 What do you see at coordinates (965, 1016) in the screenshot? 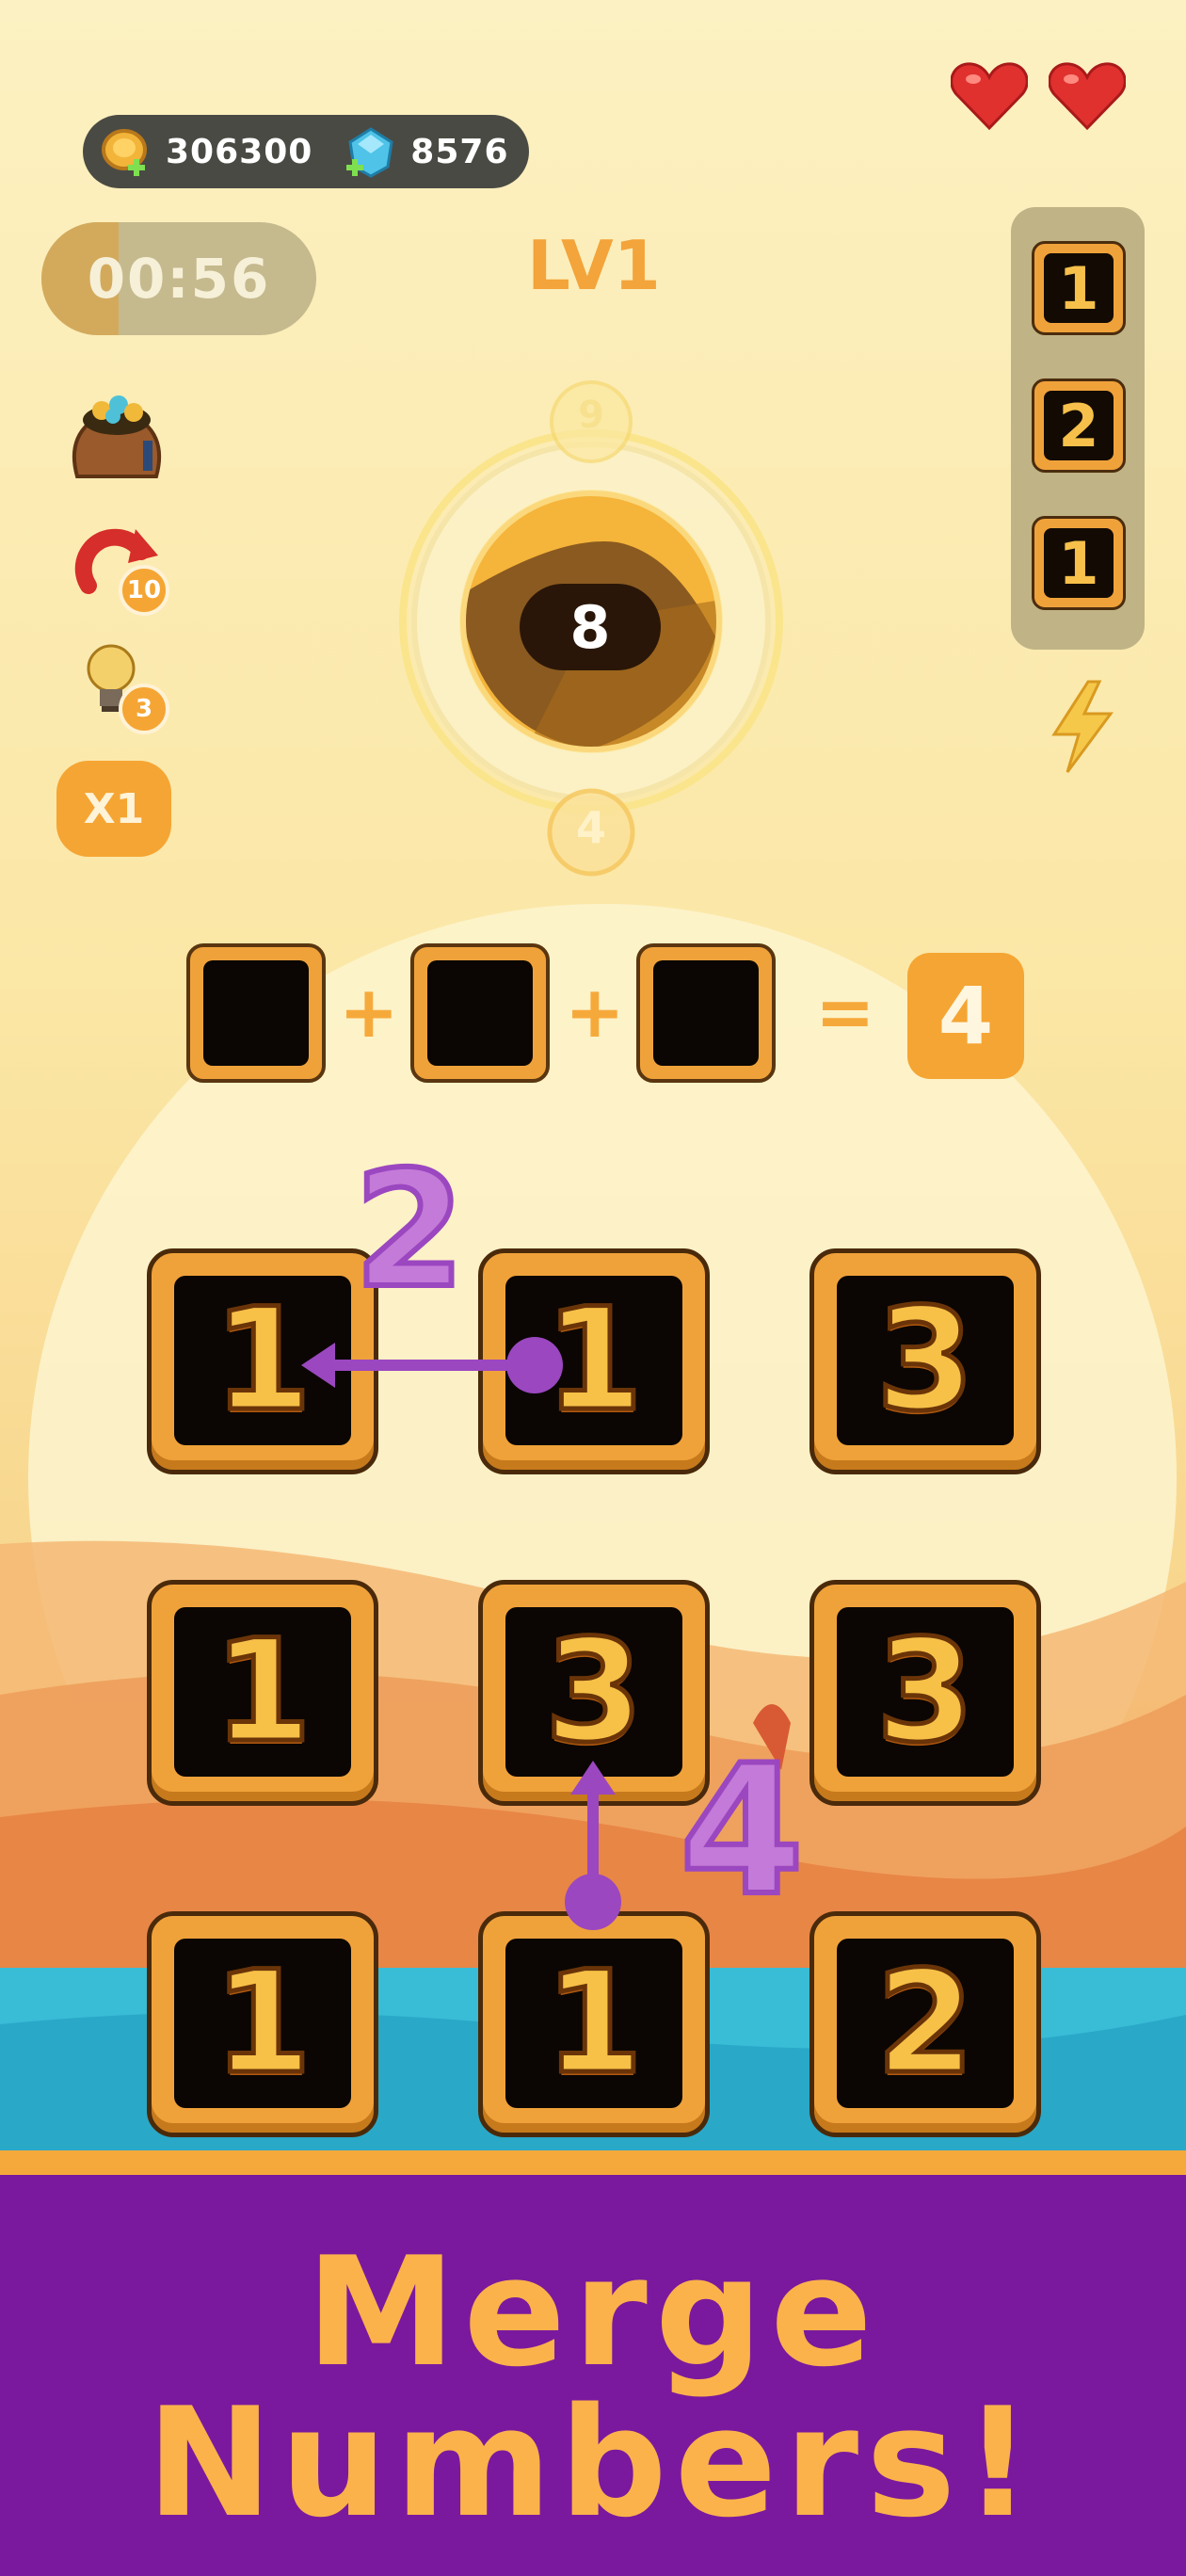
I see `equation-result: 4` at bounding box center [965, 1016].